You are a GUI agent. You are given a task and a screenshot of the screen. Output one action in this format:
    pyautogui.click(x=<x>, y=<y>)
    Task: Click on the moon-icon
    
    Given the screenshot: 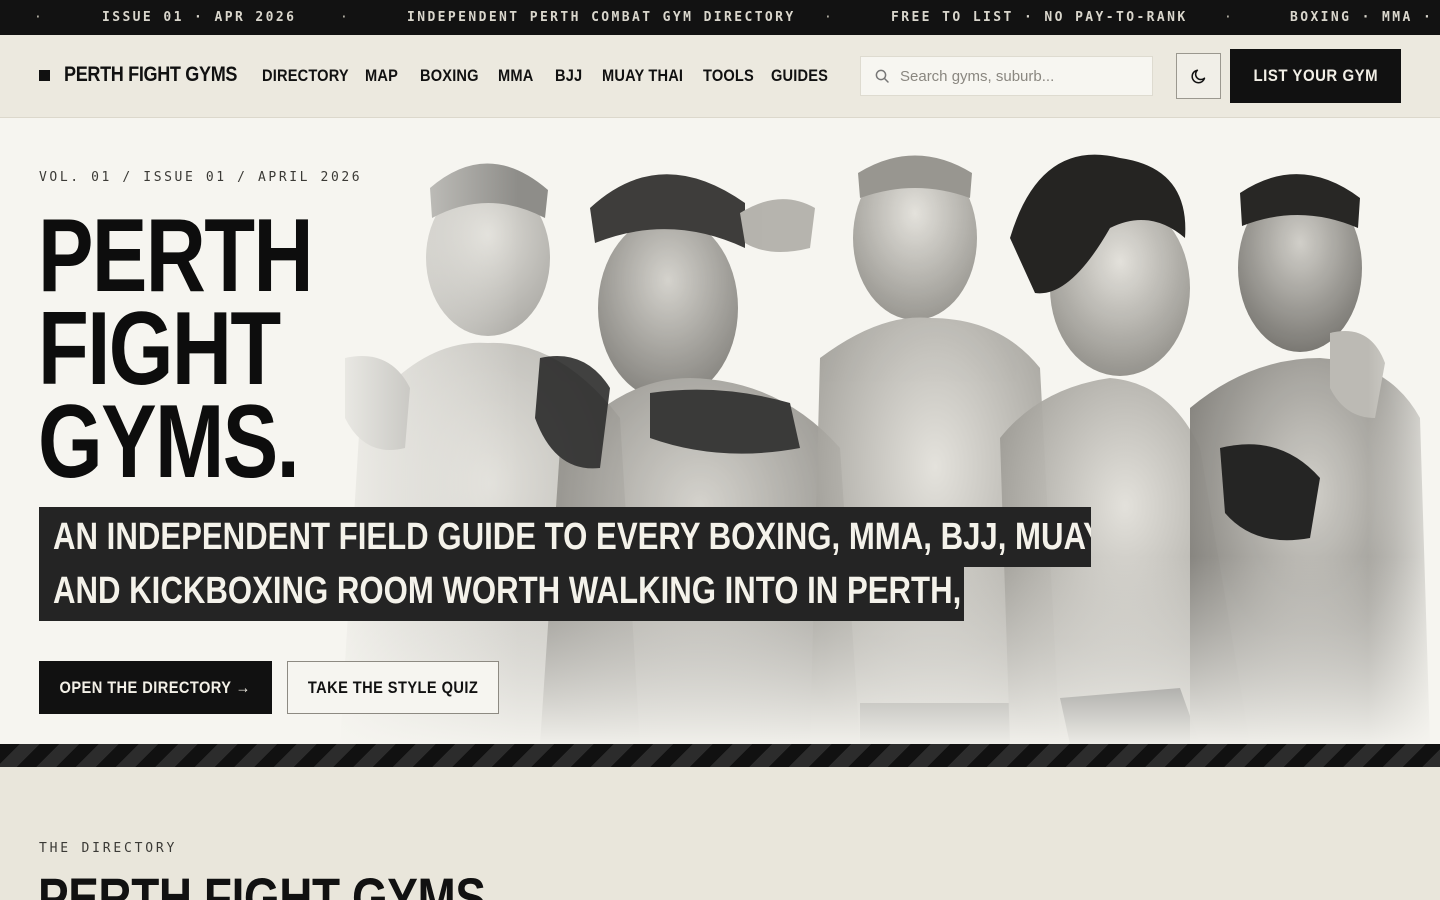 What is the action you would take?
    pyautogui.click(x=1197, y=76)
    